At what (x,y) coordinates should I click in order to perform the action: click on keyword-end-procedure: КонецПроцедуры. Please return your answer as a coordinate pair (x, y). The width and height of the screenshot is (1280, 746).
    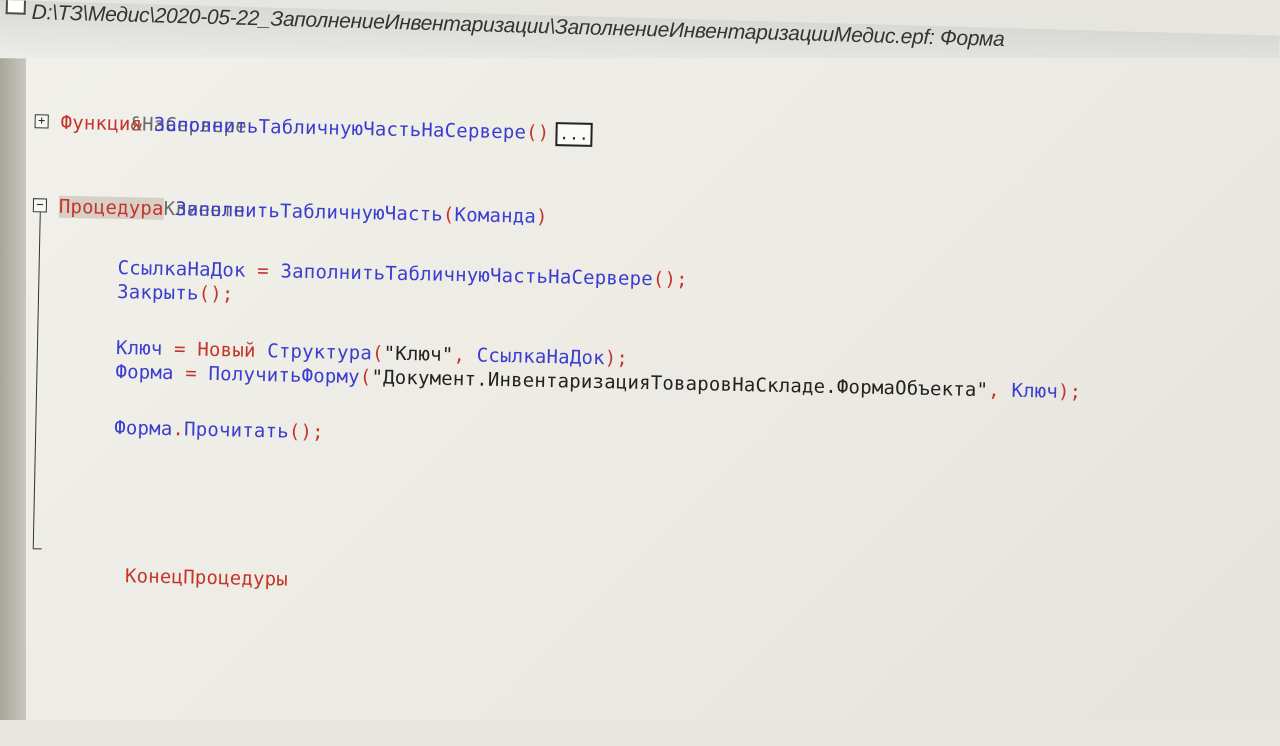
    Looking at the image, I should click on (206, 578).